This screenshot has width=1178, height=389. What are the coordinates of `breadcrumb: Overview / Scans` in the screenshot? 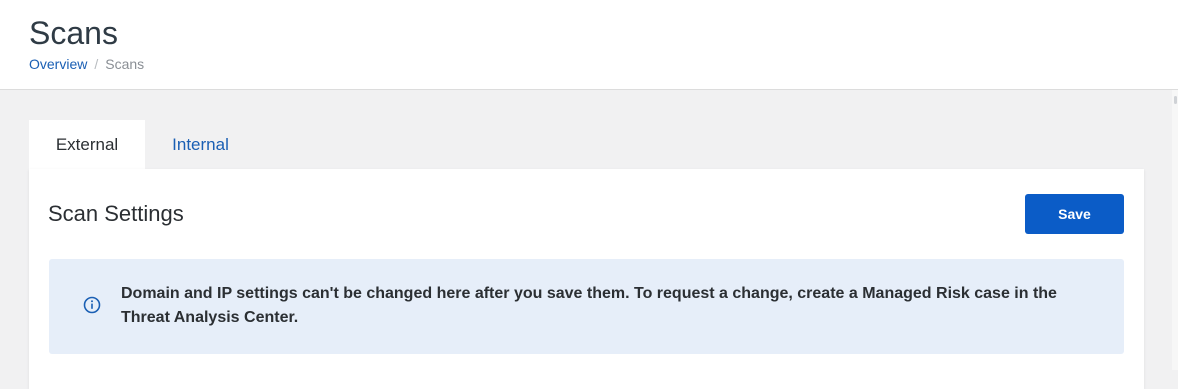 It's located at (86, 64).